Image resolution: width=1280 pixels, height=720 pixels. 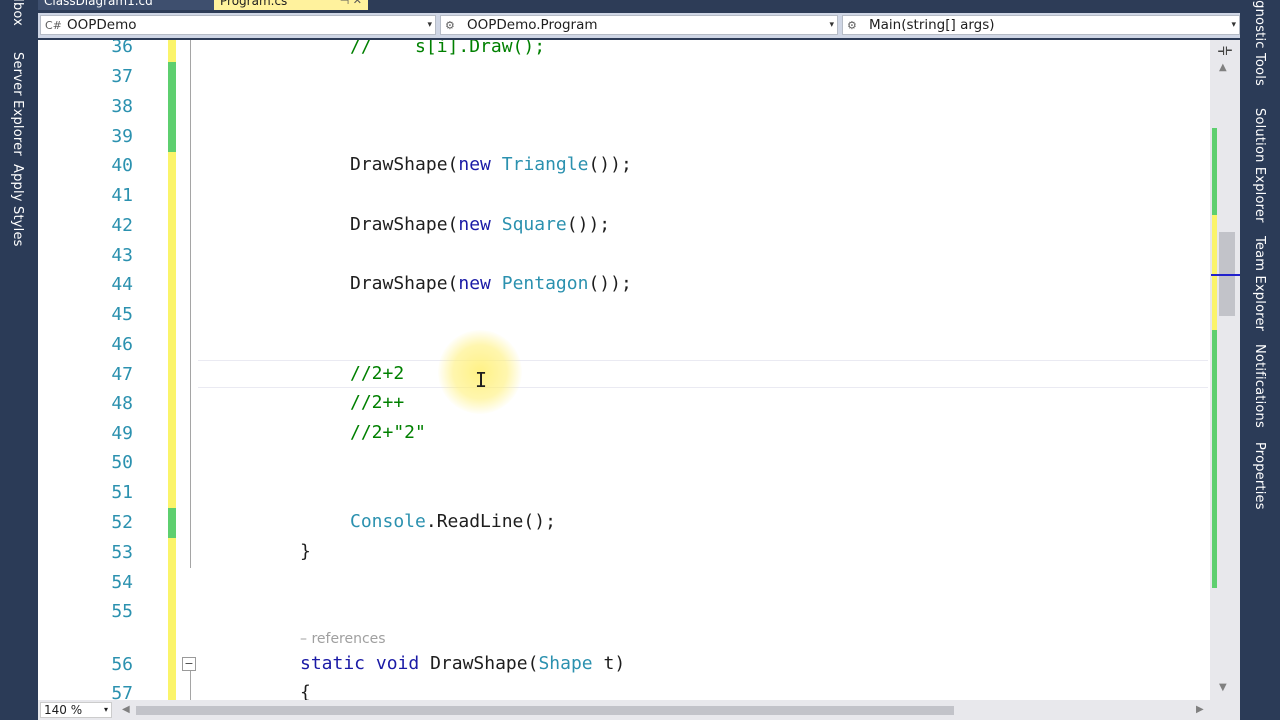 I want to click on line-number: 40, so click(x=122, y=165).